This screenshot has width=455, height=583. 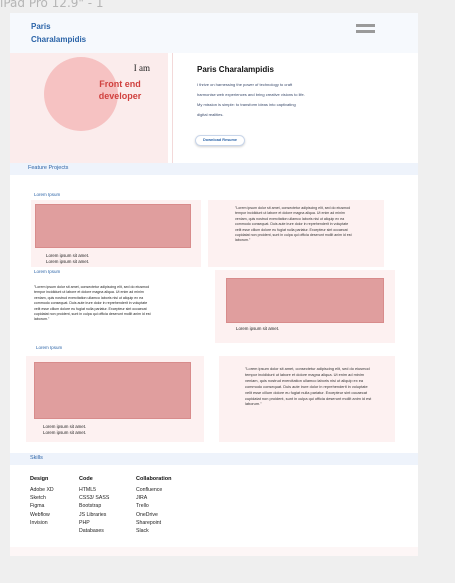 I want to click on hero-name: Paris Charalampidis, so click(x=235, y=69).